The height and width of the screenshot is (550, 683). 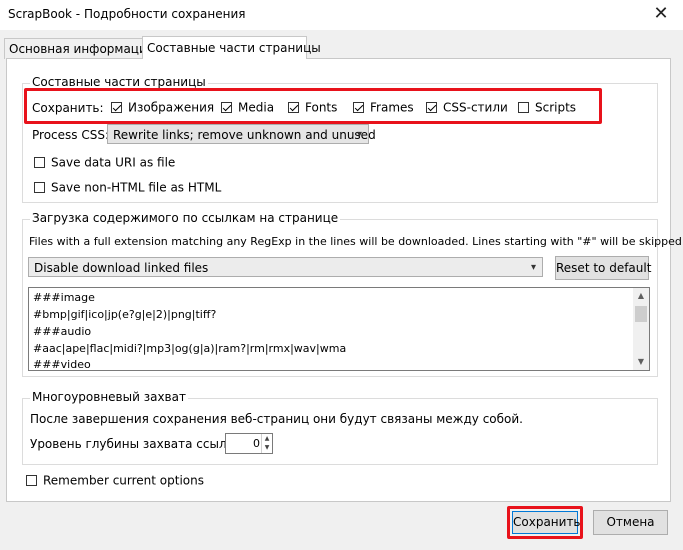 I want to click on tab-page-components: Составные части страницы, so click(x=231, y=47).